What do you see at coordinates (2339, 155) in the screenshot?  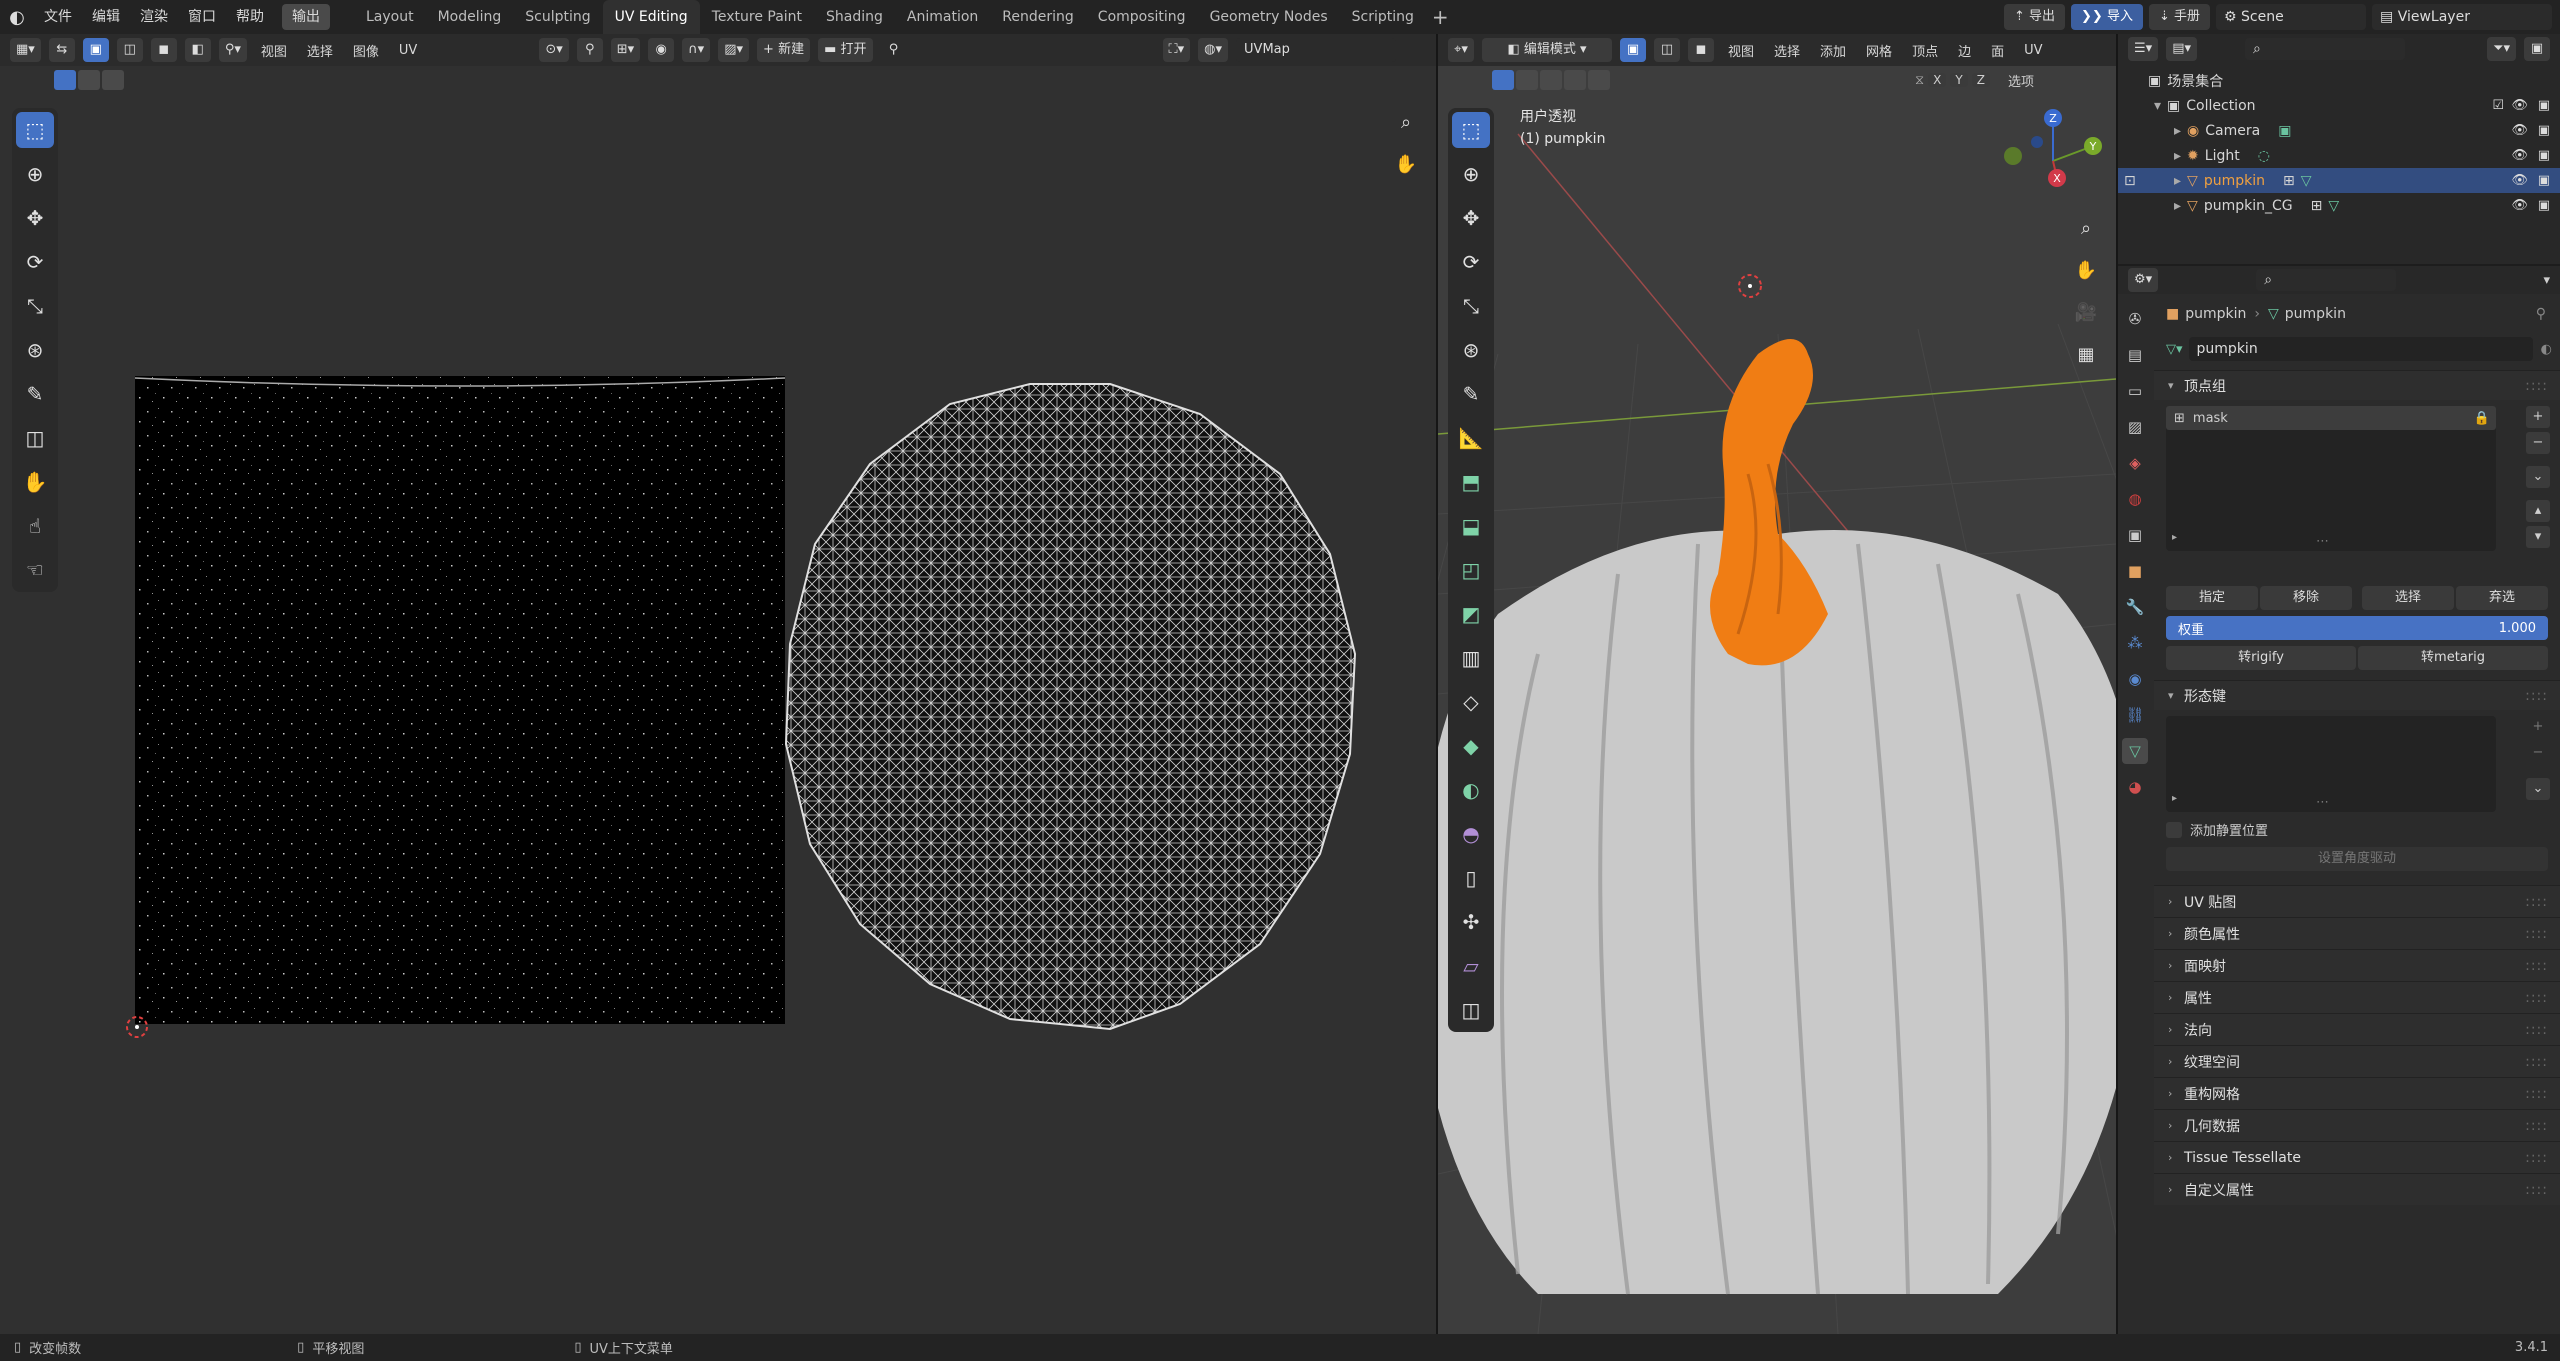 I see `outliner-item-light: ▸ ✹ Light ◌ 👁 ▣` at bounding box center [2339, 155].